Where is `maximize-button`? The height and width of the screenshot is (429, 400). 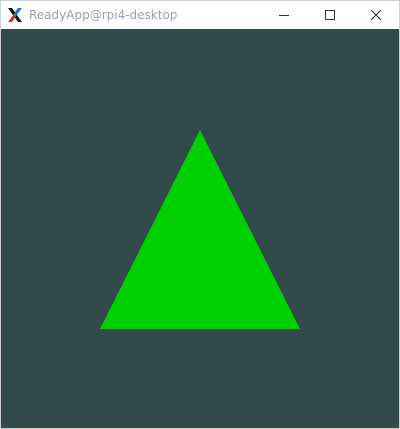 maximize-button is located at coordinates (330, 15).